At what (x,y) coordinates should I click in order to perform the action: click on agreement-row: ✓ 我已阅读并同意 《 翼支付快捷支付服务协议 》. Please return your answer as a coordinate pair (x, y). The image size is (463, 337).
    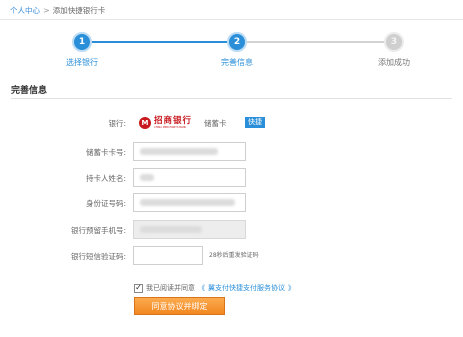
    Looking at the image, I should click on (214, 288).